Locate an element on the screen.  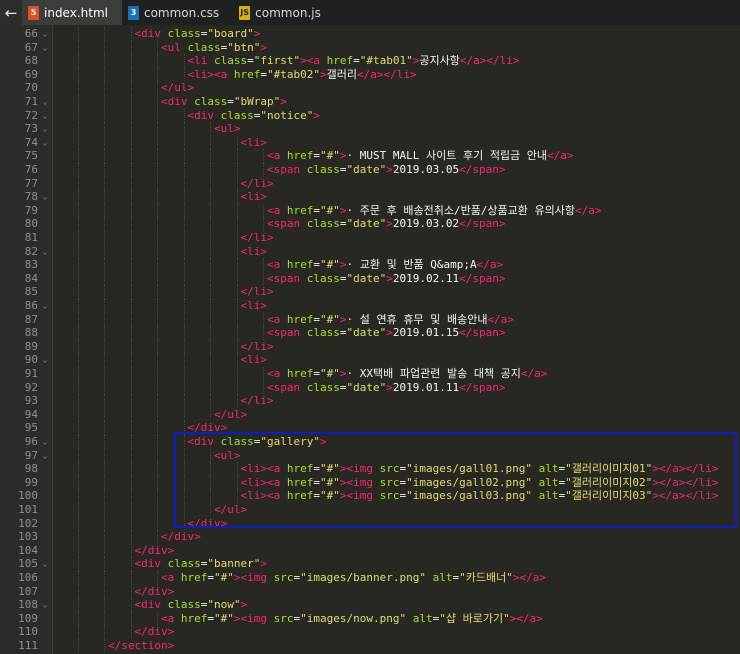
code-token: </span> is located at coordinates (482, 224).